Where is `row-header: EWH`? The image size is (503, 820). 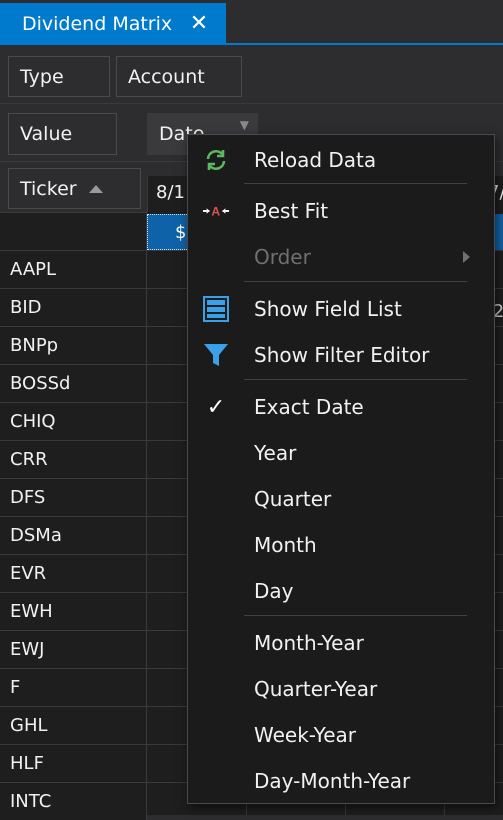 row-header: EWH is located at coordinates (73, 611).